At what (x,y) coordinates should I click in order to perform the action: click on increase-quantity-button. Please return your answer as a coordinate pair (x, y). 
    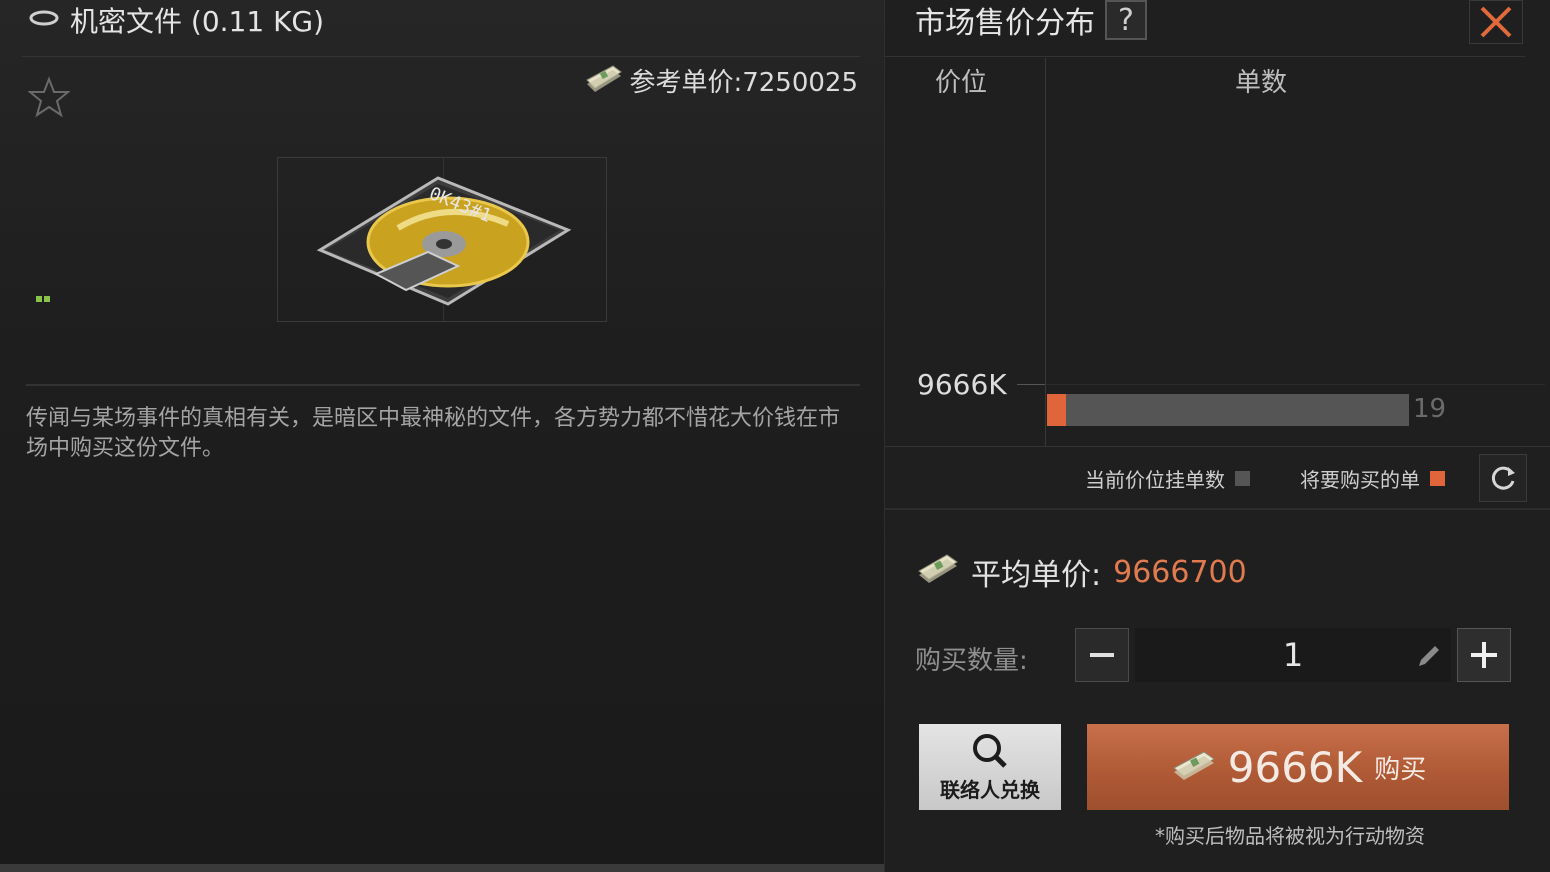
    Looking at the image, I should click on (1484, 655).